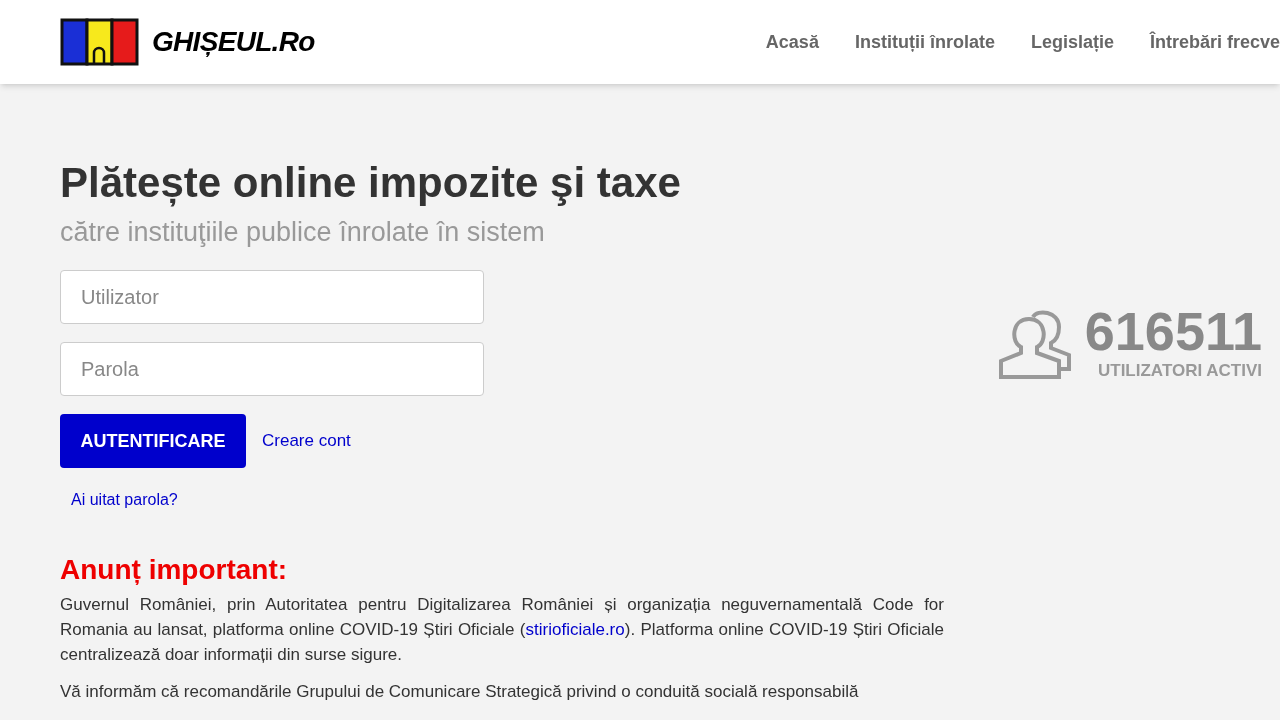  What do you see at coordinates (924, 42) in the screenshot?
I see `nav-link: Instituții înrolate` at bounding box center [924, 42].